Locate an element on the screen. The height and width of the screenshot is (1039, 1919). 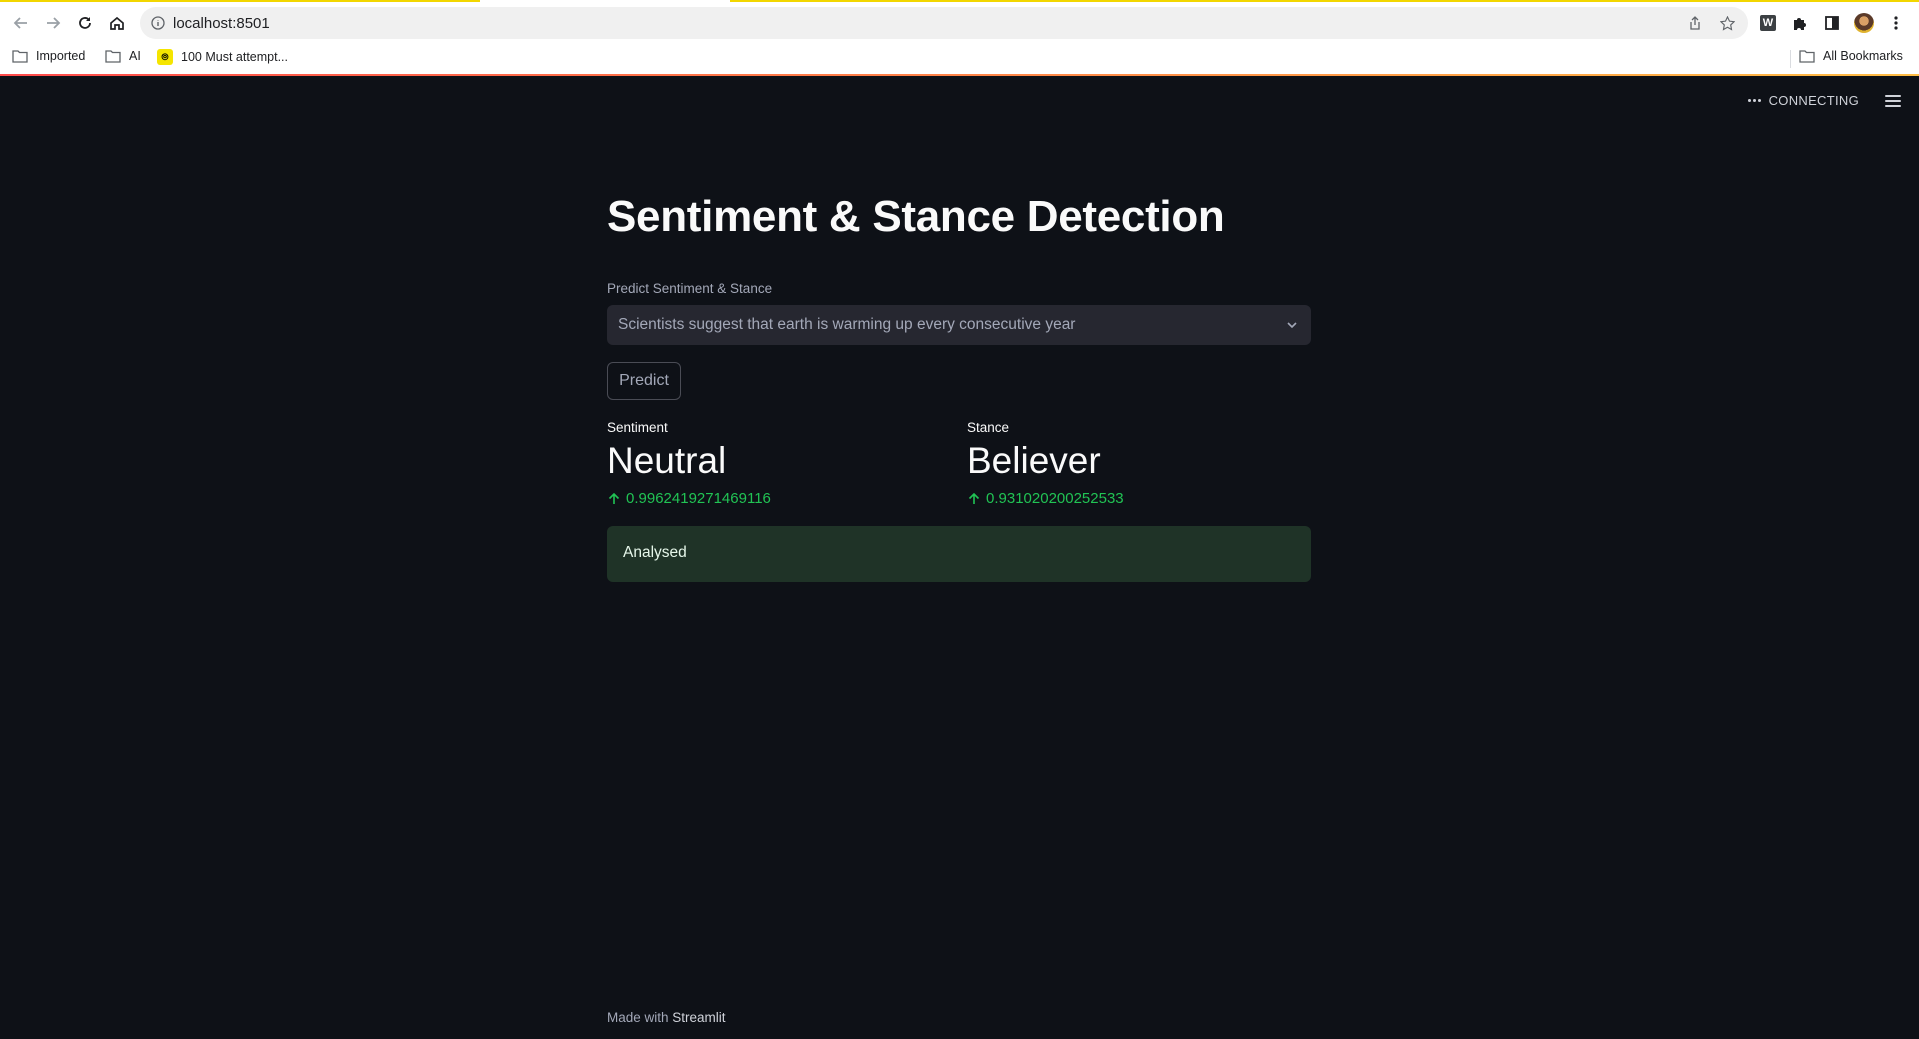
connection-status: CONNECTING is located at coordinates (1803, 100).